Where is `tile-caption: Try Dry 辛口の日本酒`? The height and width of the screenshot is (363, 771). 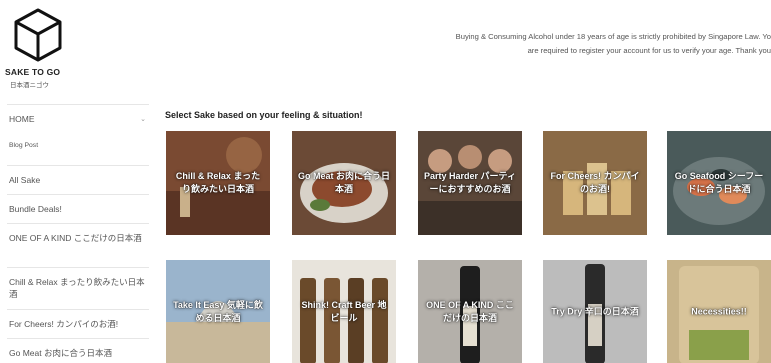 tile-caption: Try Dry 辛口の日本酒 is located at coordinates (595, 311).